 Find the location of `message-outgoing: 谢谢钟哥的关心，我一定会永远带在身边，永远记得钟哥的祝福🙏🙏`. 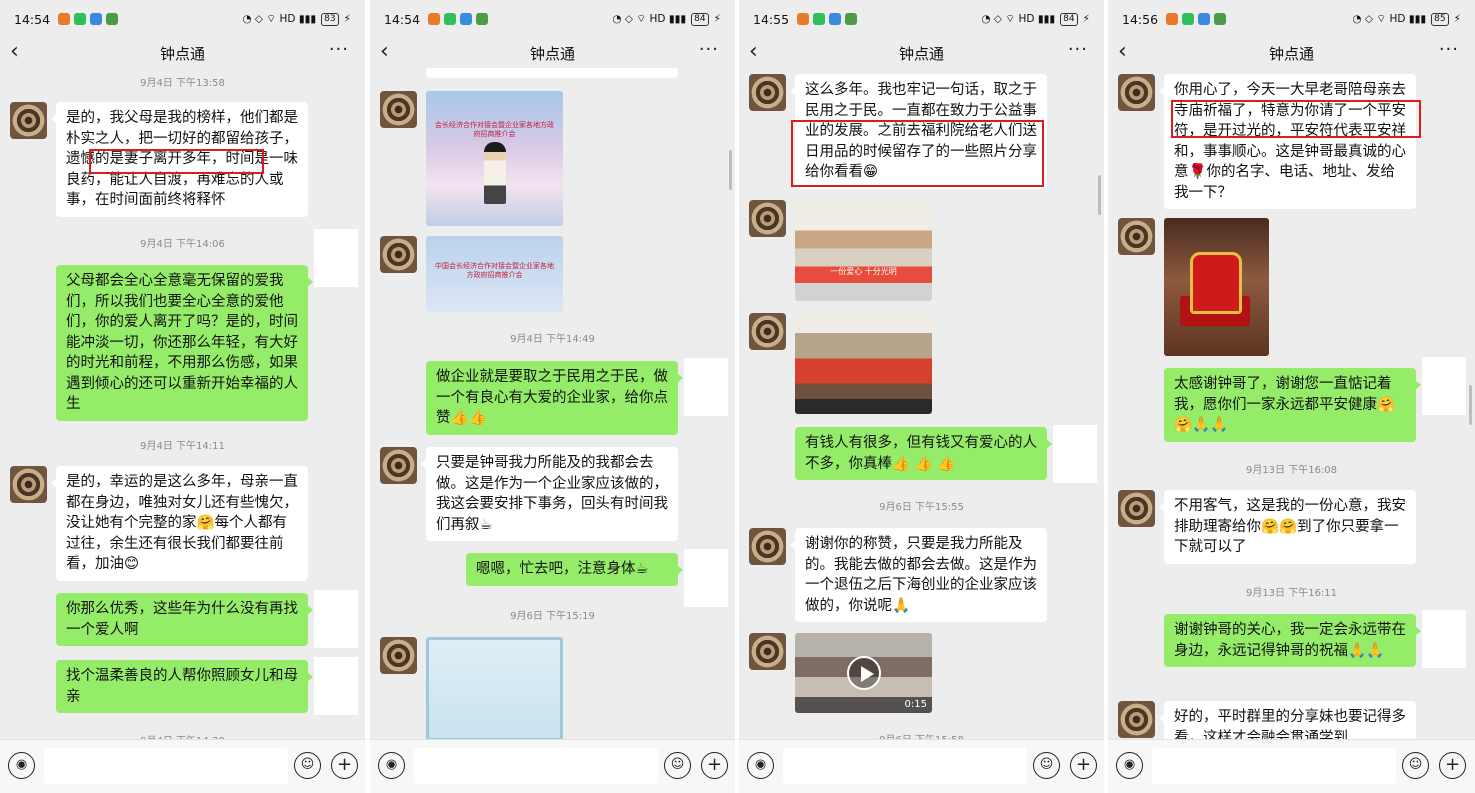

message-outgoing: 谢谢钟哥的关心，我一定会永远带在身边，永远记得钟哥的祝福🙏🙏 is located at coordinates (1292, 640).